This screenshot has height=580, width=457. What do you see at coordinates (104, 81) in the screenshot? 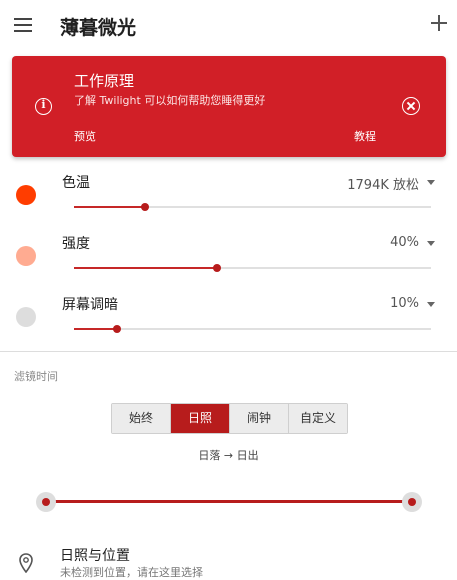
I see `card-title: 工作原理` at bounding box center [104, 81].